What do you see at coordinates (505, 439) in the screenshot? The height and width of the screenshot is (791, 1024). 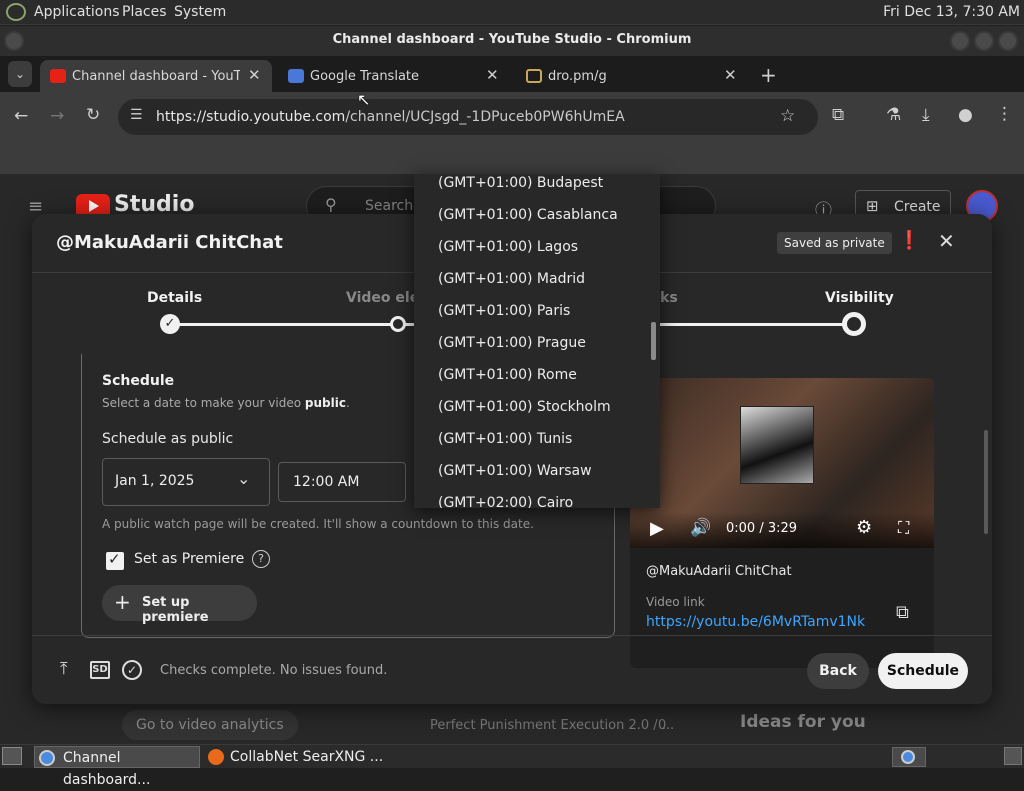 I see `timezone-option: (GMT+01:00) Tunis` at bounding box center [505, 439].